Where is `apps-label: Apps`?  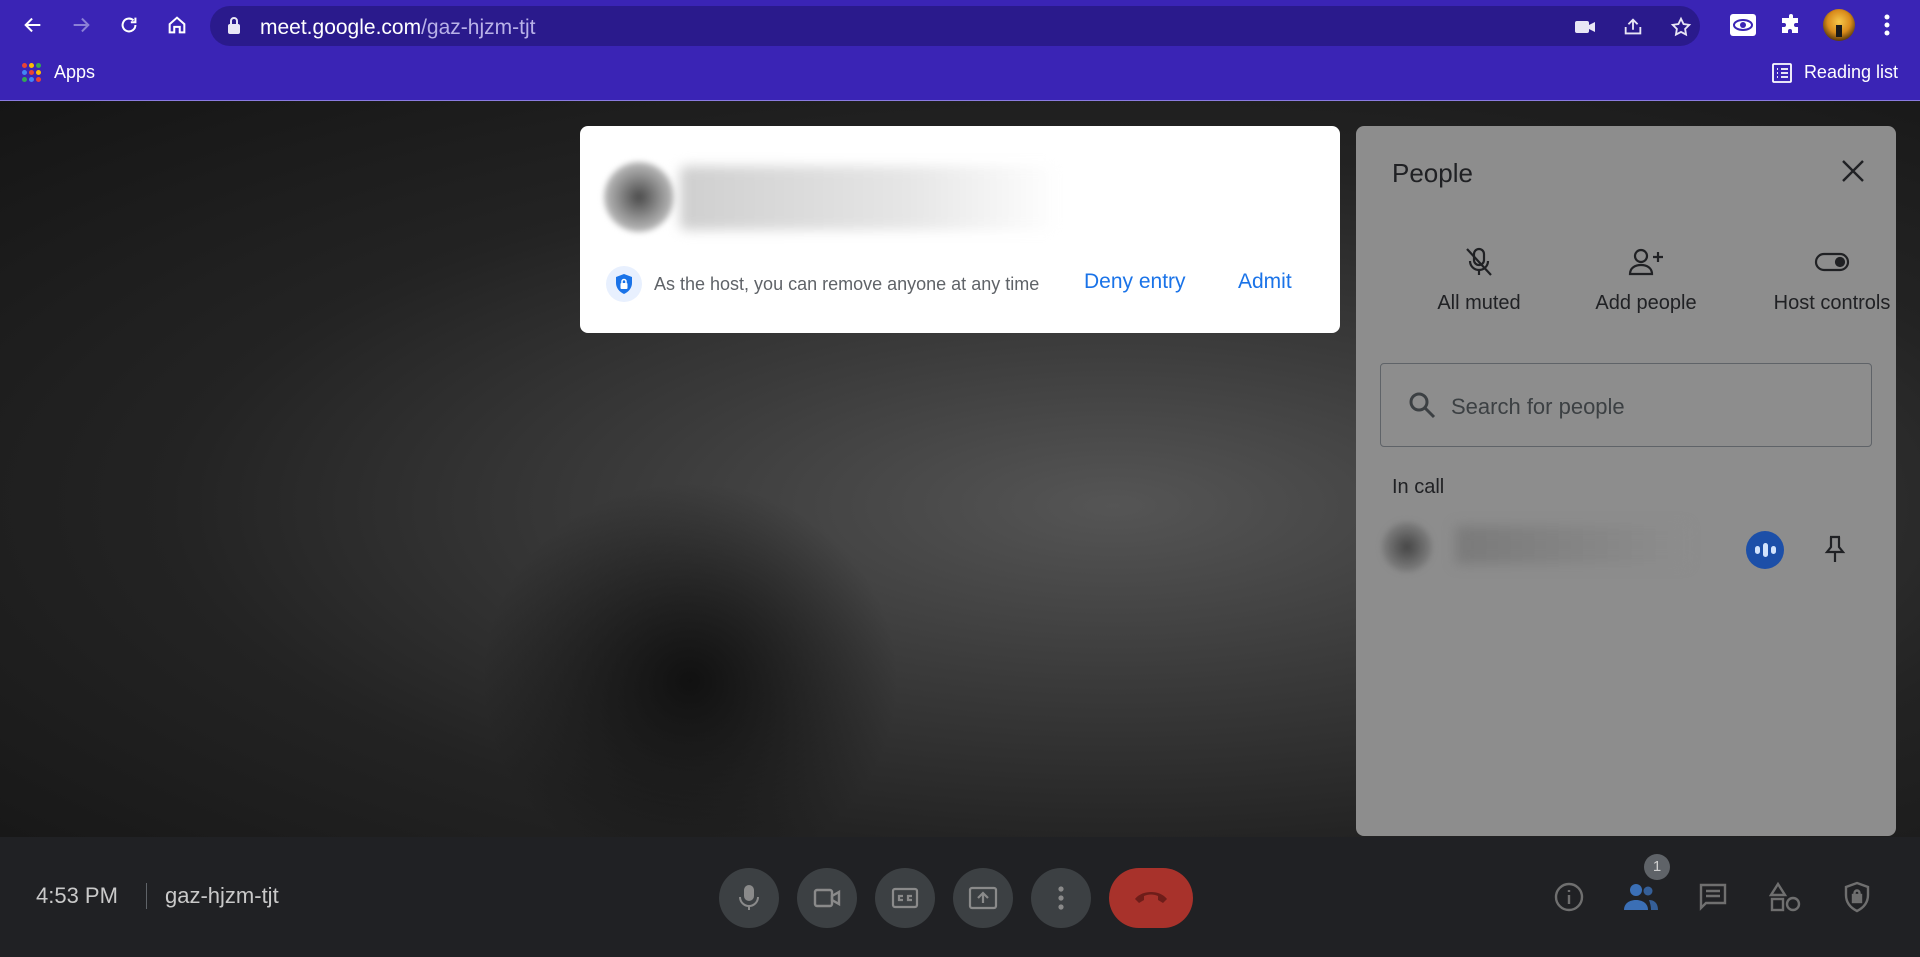 apps-label: Apps is located at coordinates (75, 72).